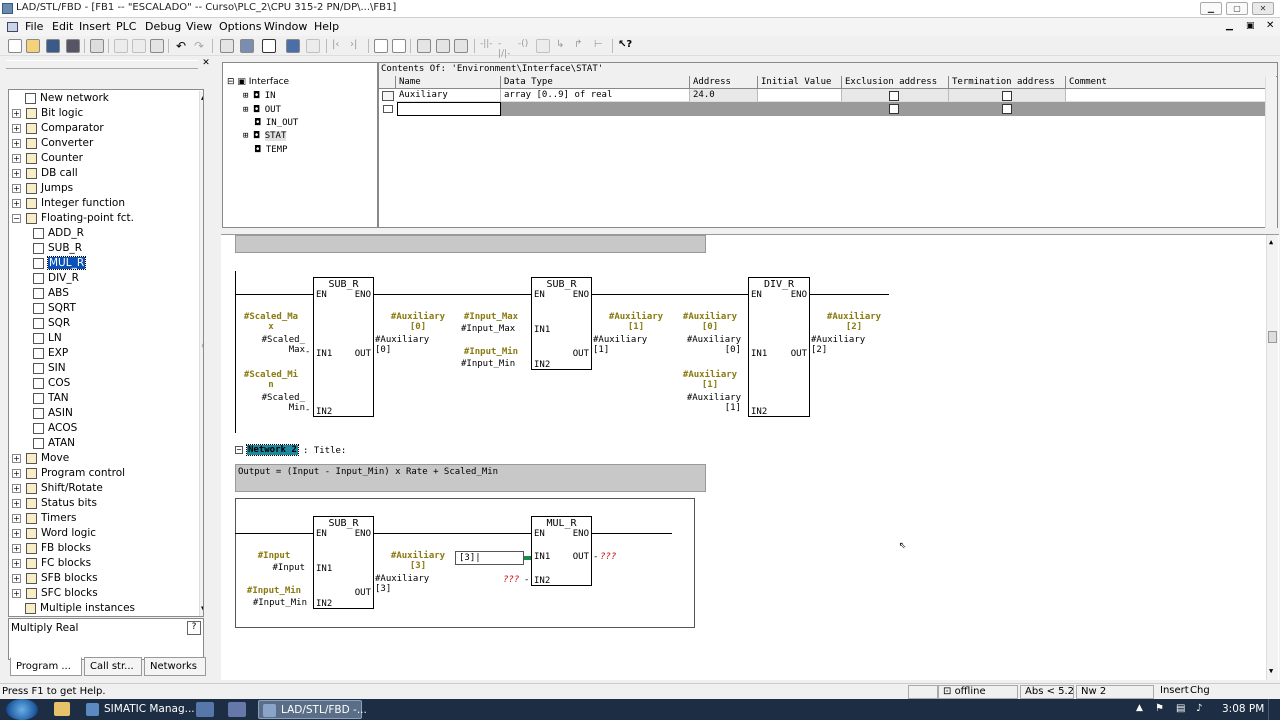  Describe the element at coordinates (40, 458) in the screenshot. I see `catalog-item-move: + Move` at that location.